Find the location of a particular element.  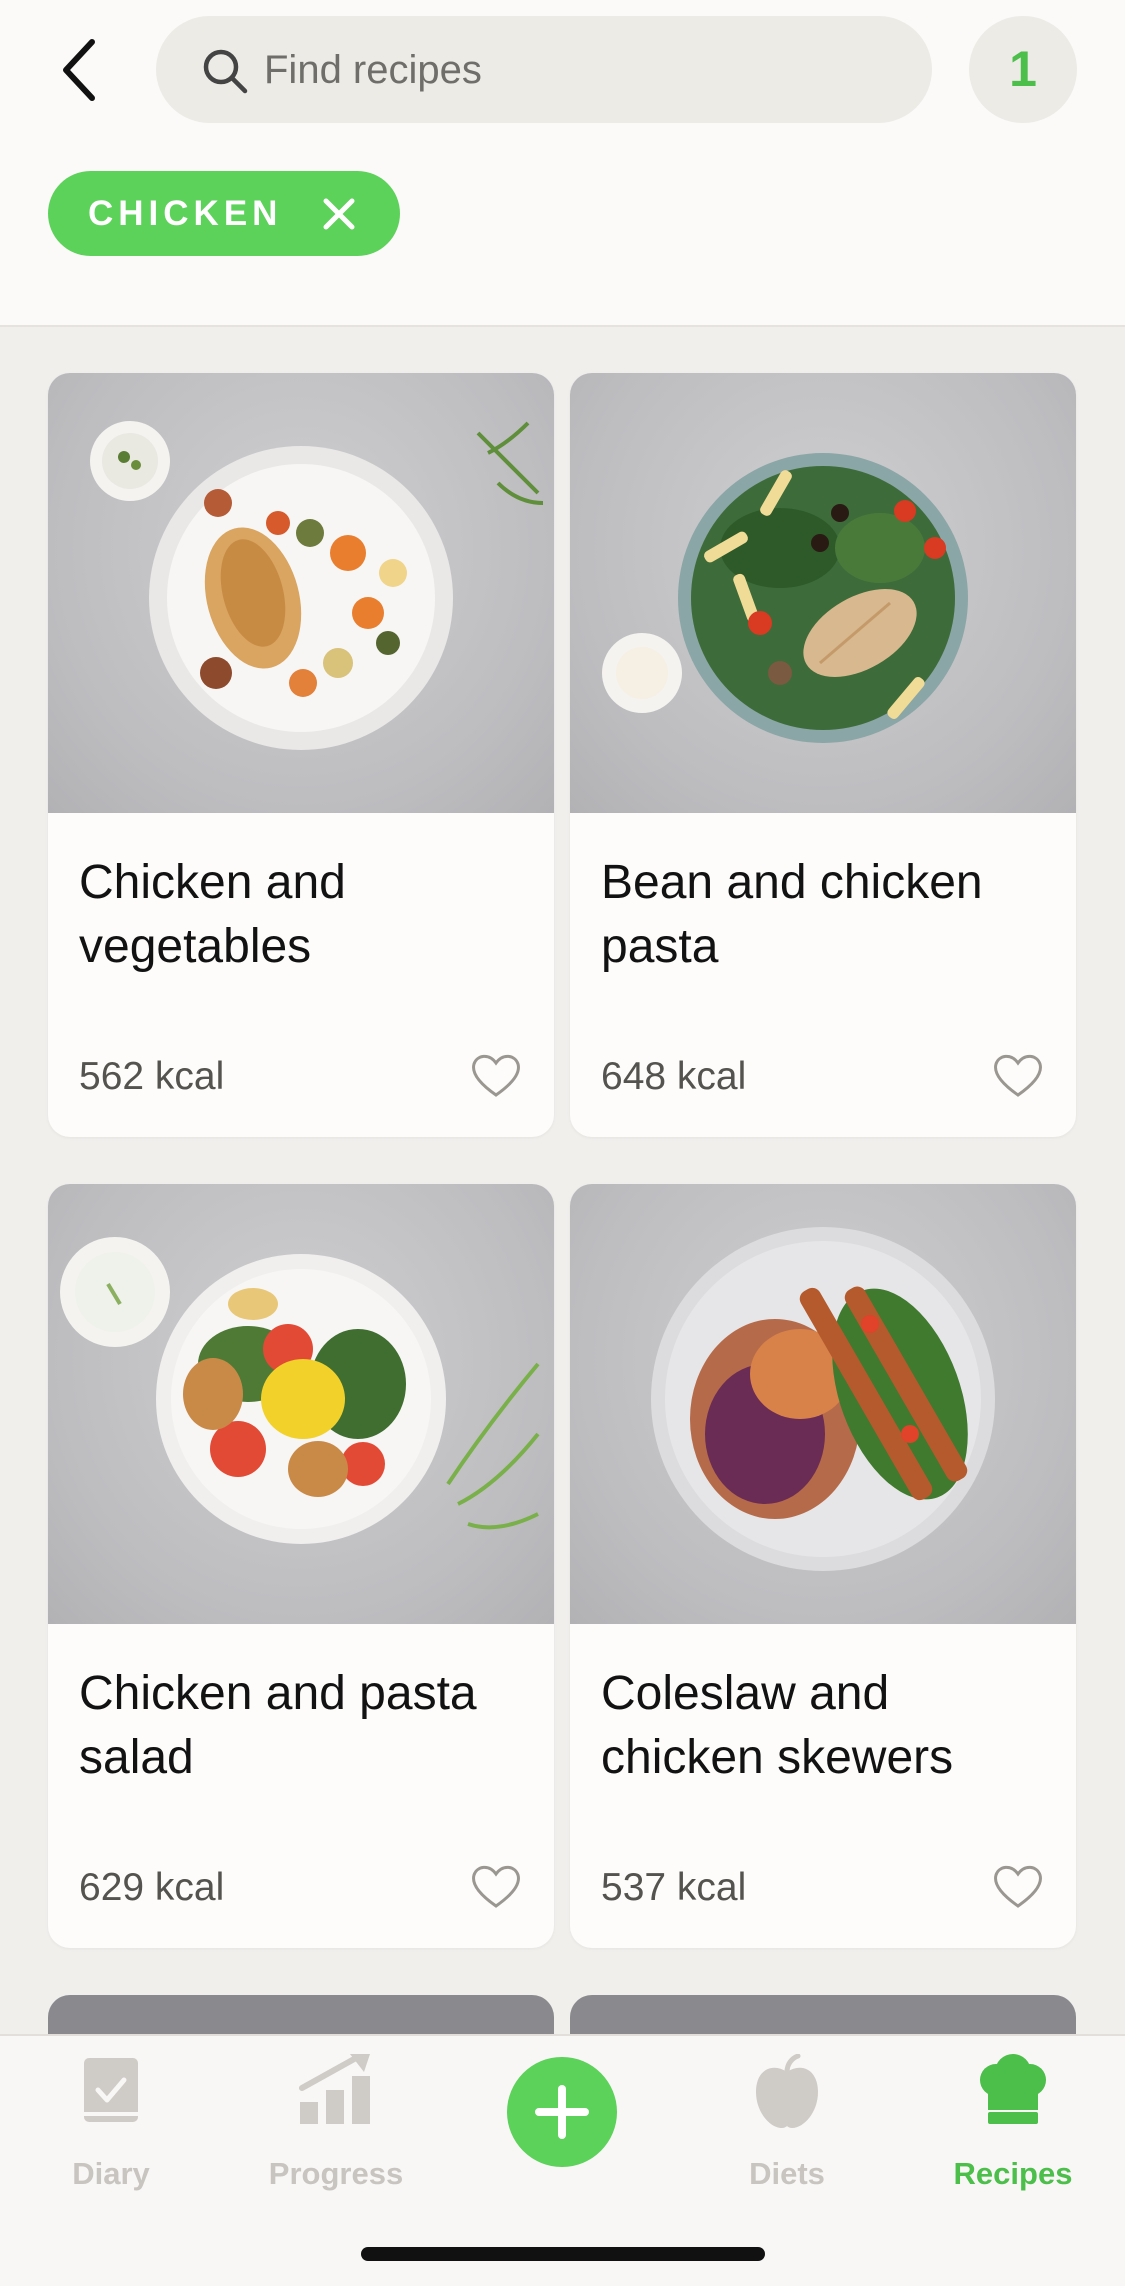

tab-label: Recipes is located at coordinates (1013, 2173).